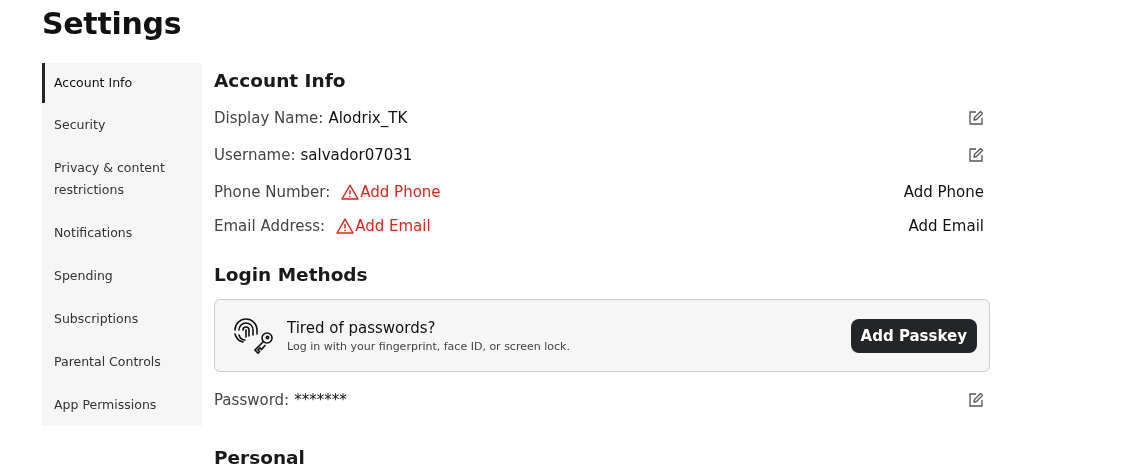 This screenshot has width=1128, height=472. Describe the element at coordinates (122, 124) in the screenshot. I see `sidebar-item: Security` at that location.